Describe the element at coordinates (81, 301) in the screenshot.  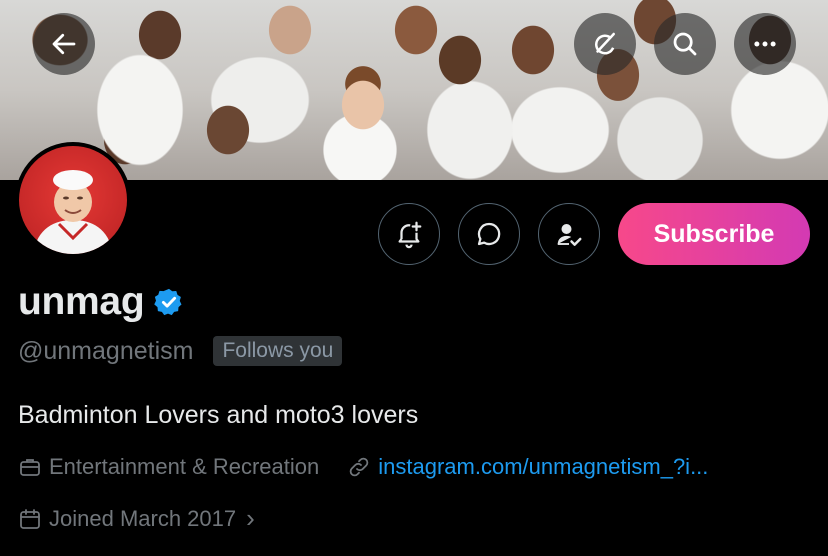
I see `profile-name: unmag` at that location.